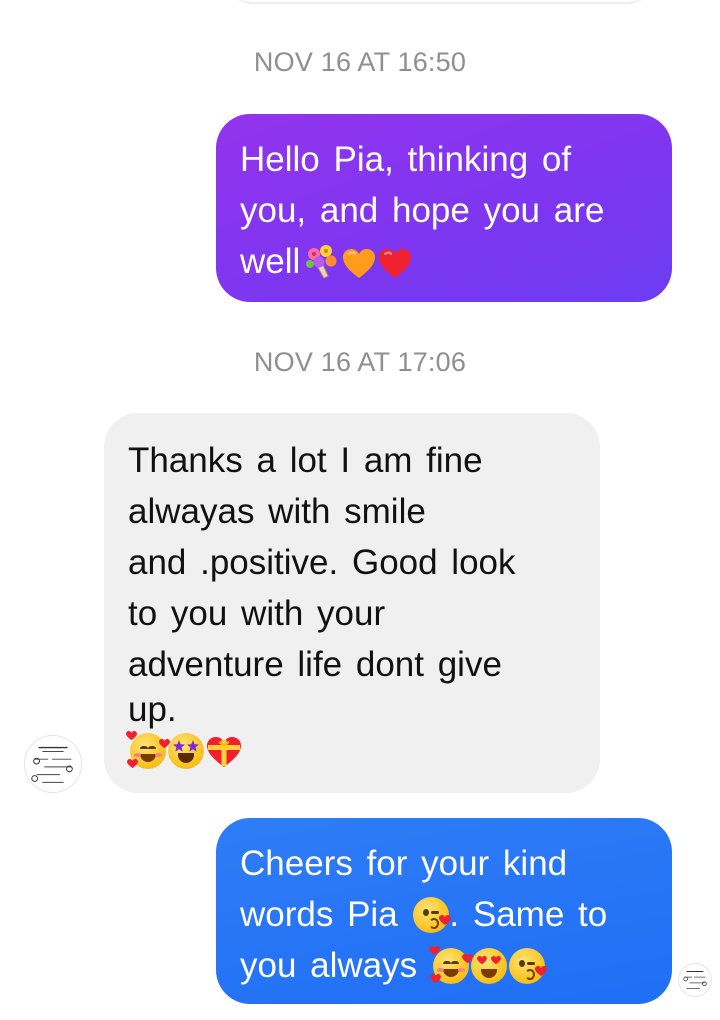  Describe the element at coordinates (322, 562) in the screenshot. I see `message-line: and .positive. Good look` at that location.